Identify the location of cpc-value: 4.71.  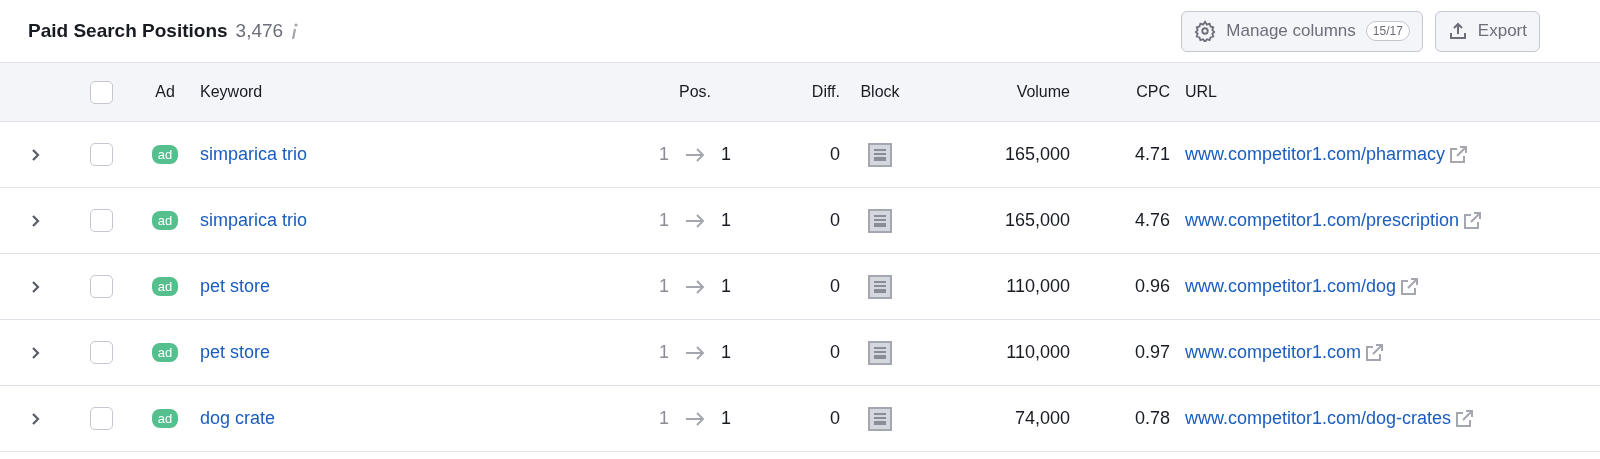
(1152, 154).